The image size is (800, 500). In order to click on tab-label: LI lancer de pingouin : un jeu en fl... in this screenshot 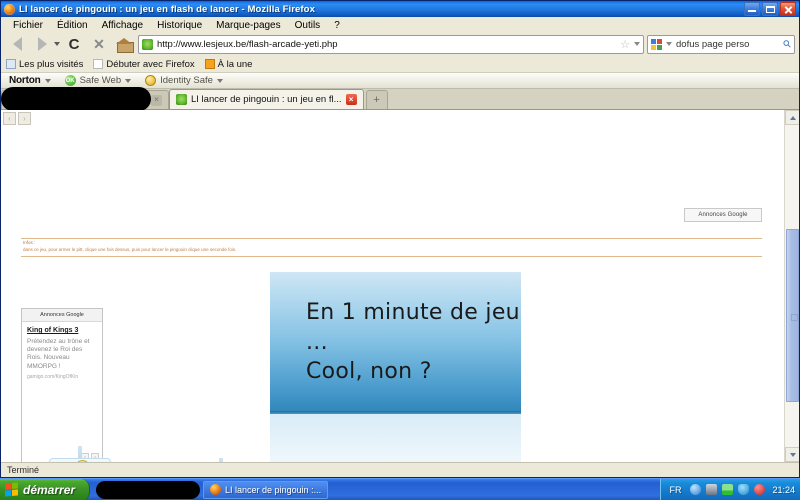, I will do `click(266, 99)`.